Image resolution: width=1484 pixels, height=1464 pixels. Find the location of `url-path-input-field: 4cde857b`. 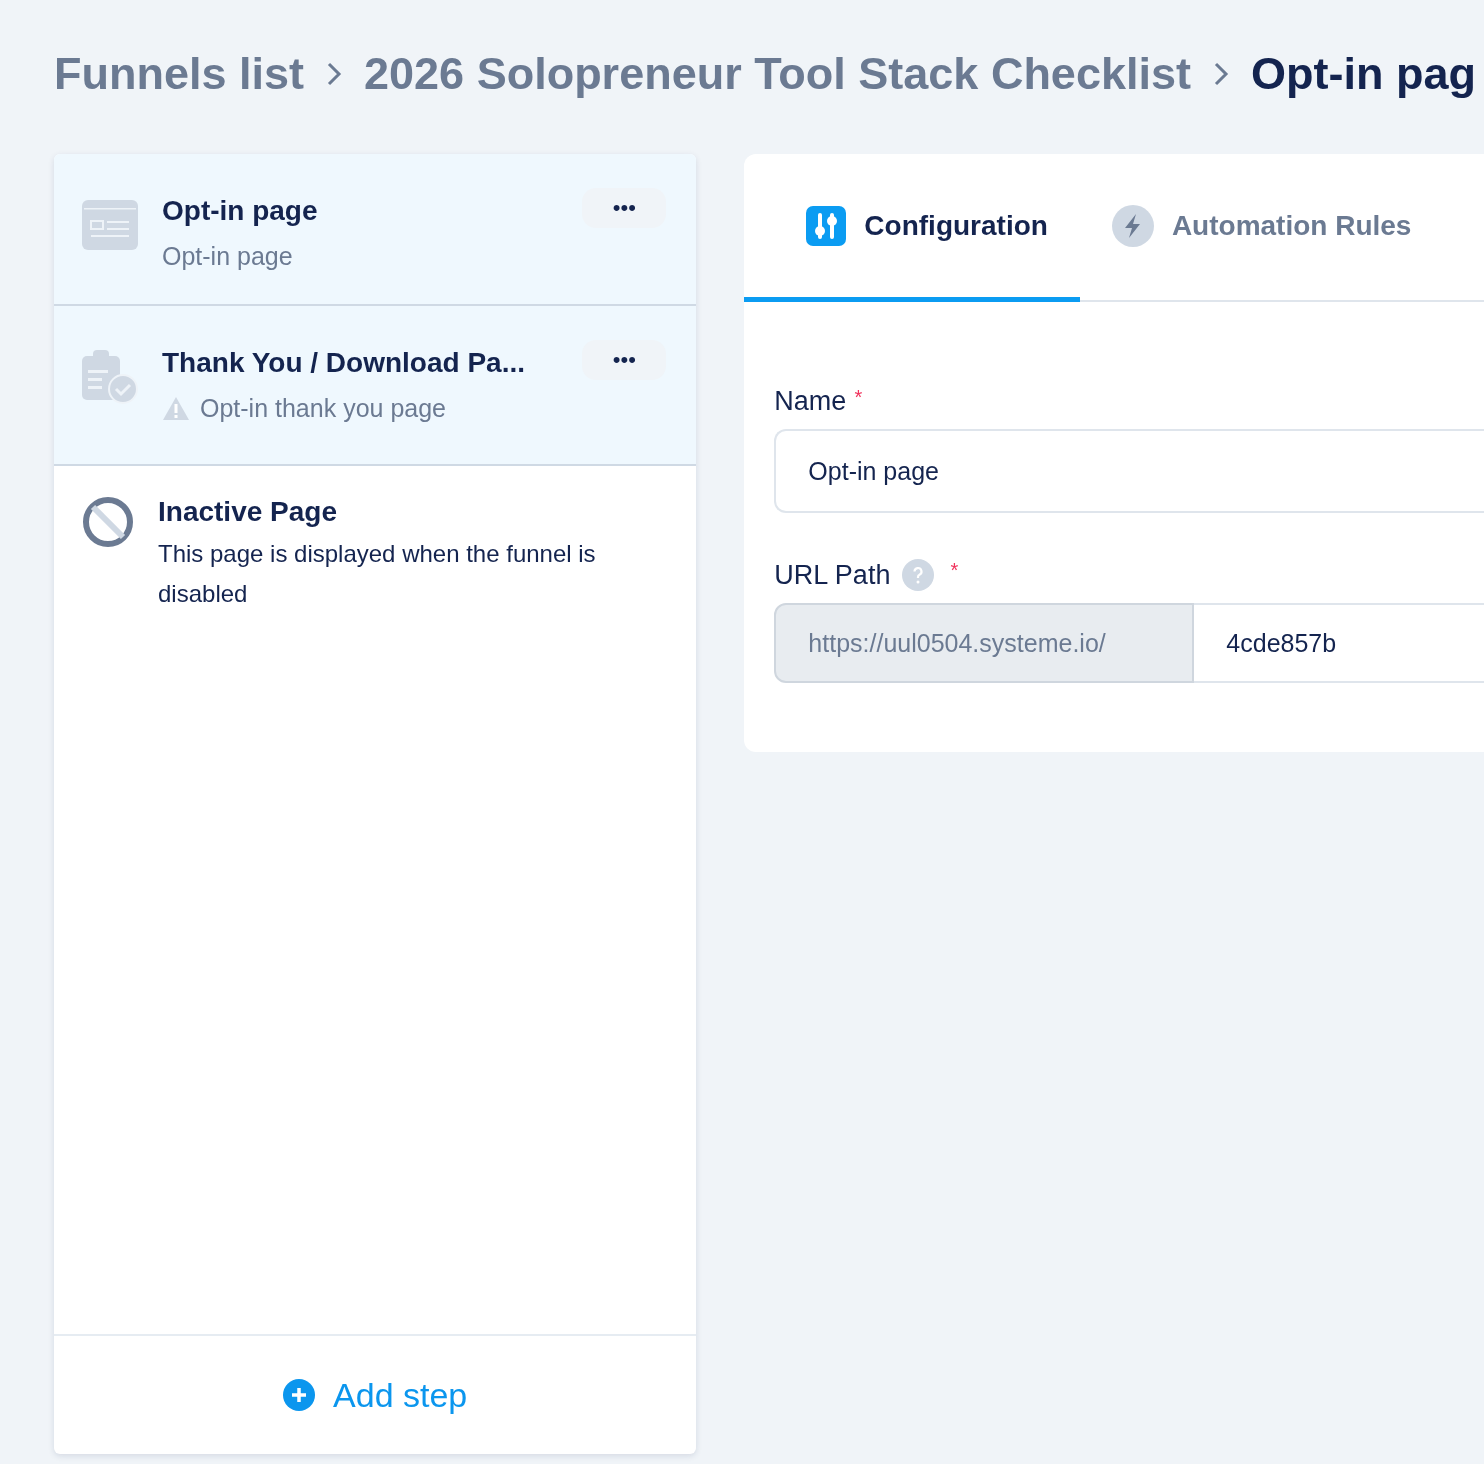

url-path-input-field: 4cde857b is located at coordinates (1339, 643).